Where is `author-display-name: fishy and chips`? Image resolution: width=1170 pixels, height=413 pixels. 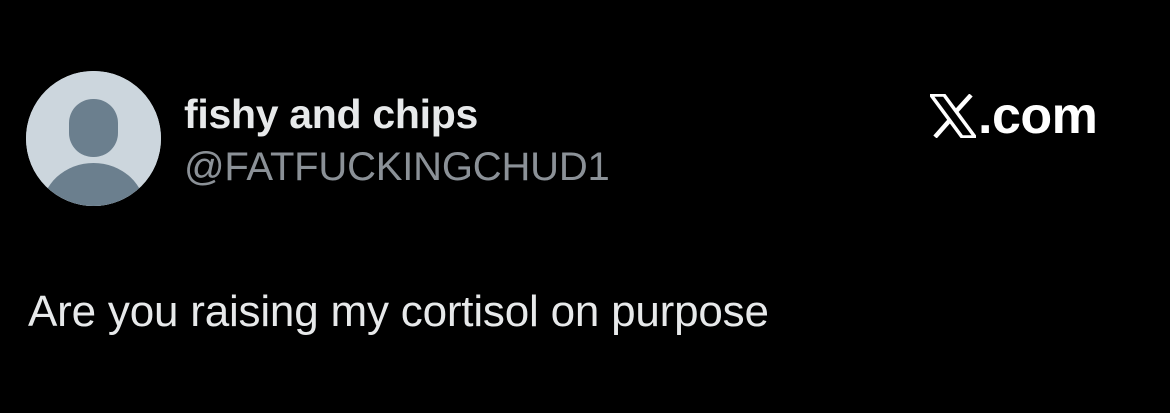 author-display-name: fishy and chips is located at coordinates (331, 114).